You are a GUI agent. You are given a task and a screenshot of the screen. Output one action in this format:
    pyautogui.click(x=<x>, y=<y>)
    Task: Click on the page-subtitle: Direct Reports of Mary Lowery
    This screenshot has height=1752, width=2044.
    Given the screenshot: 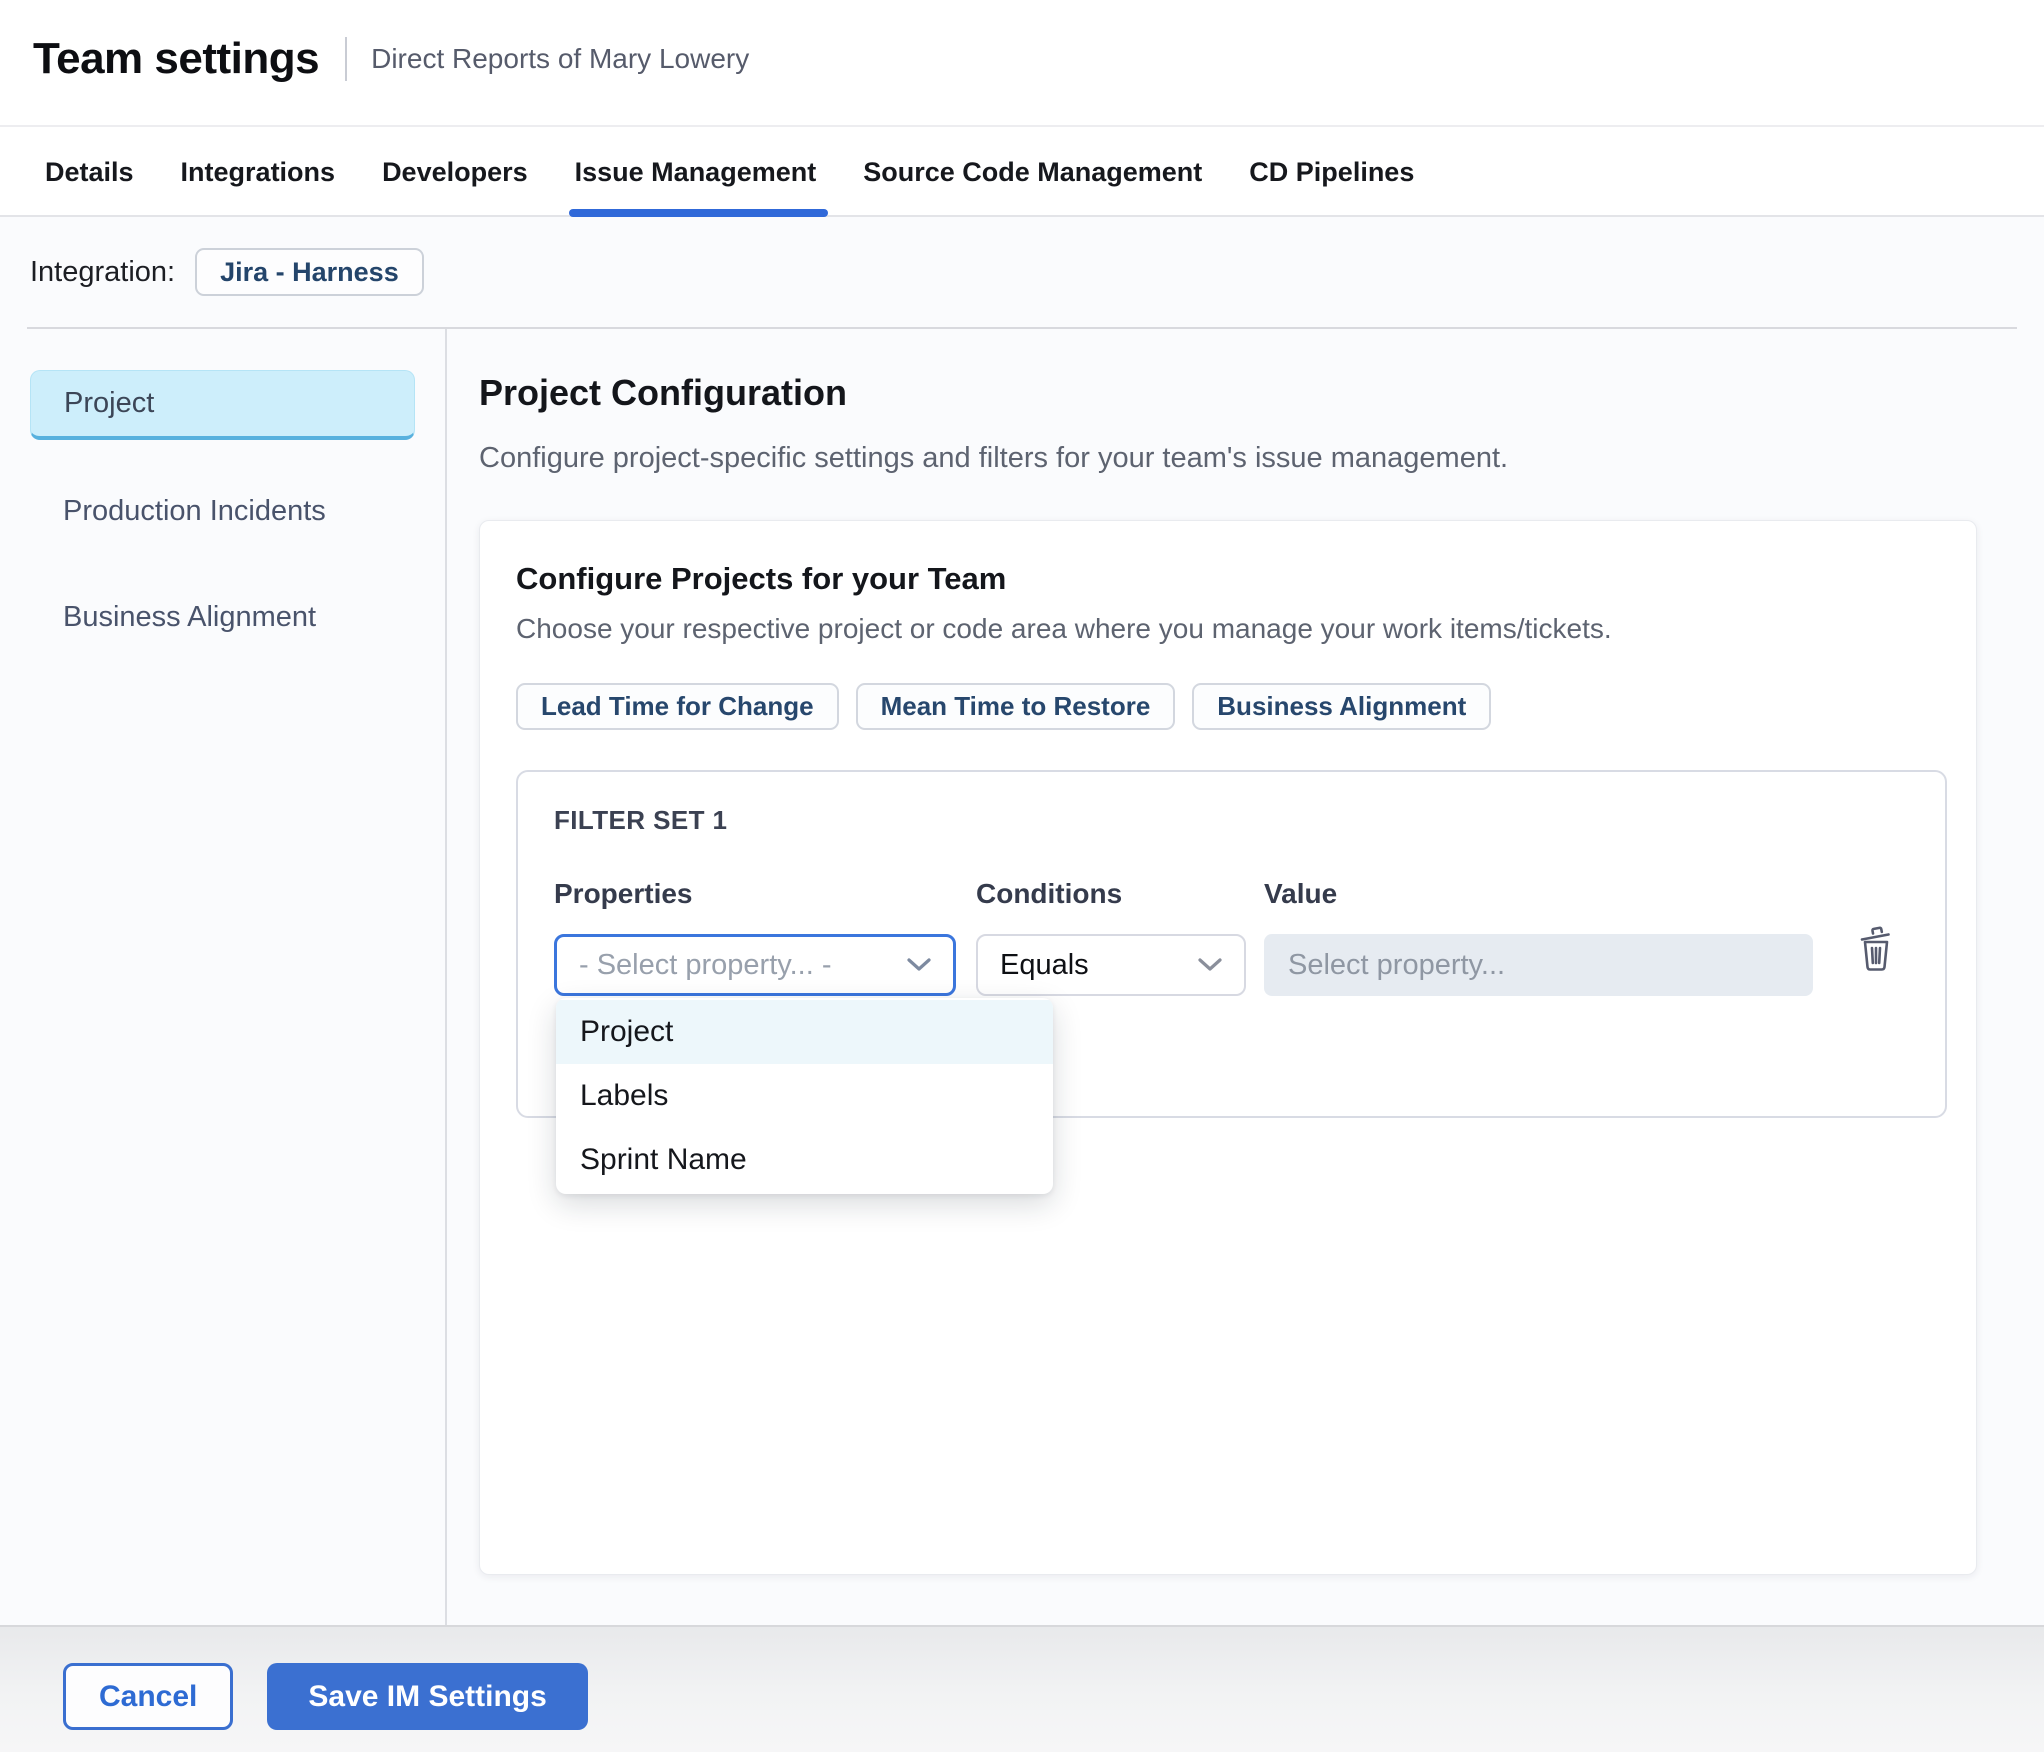 What is the action you would take?
    pyautogui.click(x=560, y=58)
    